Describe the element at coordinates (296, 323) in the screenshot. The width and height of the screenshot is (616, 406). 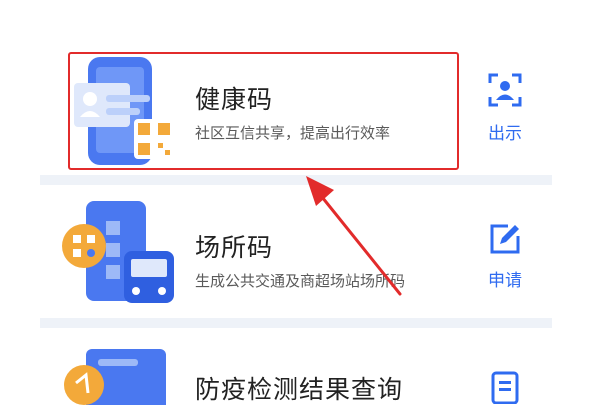
I see `divider` at that location.